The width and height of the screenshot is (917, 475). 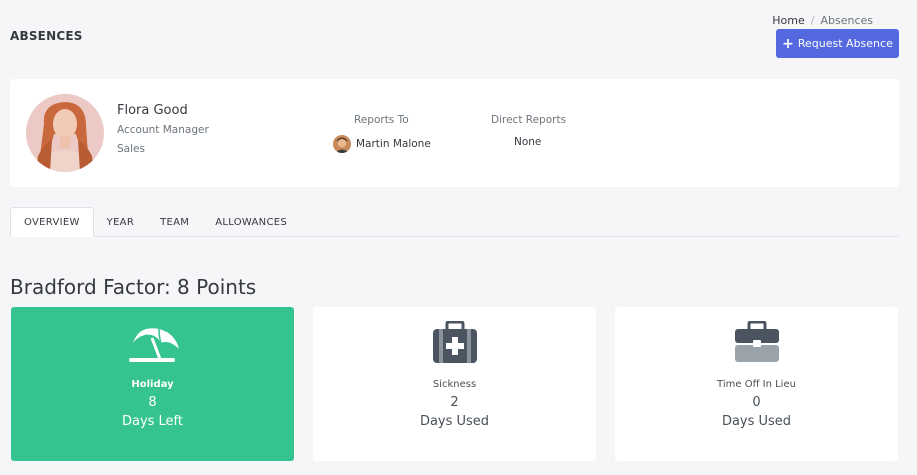 I want to click on holiday-unit: Days Left, so click(x=152, y=421).